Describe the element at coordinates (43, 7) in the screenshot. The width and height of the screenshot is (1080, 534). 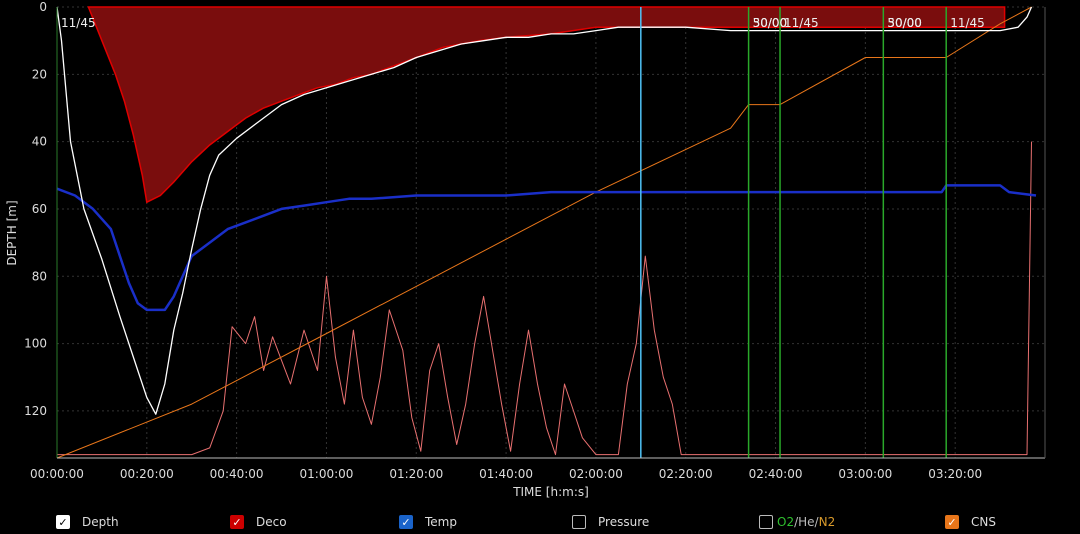
I see `y-tick-label: 0` at that location.